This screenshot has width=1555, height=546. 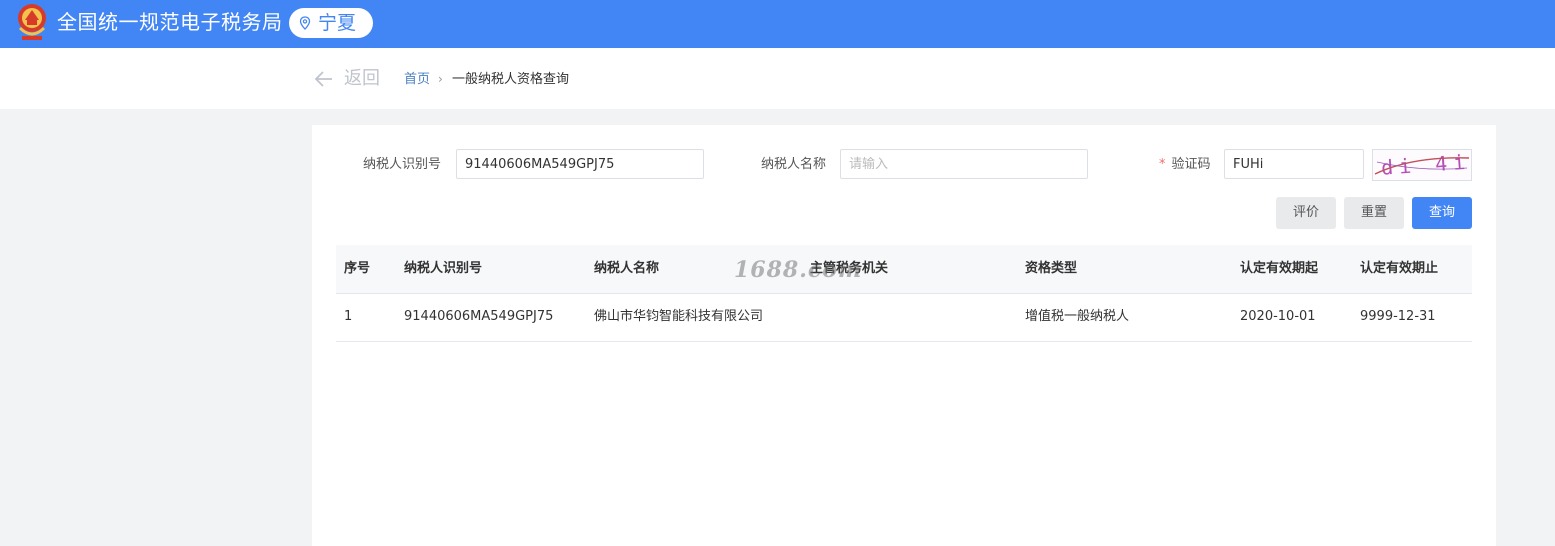 What do you see at coordinates (1077, 316) in the screenshot?
I see `cell-qualification-type: 增值税一般纳税人` at bounding box center [1077, 316].